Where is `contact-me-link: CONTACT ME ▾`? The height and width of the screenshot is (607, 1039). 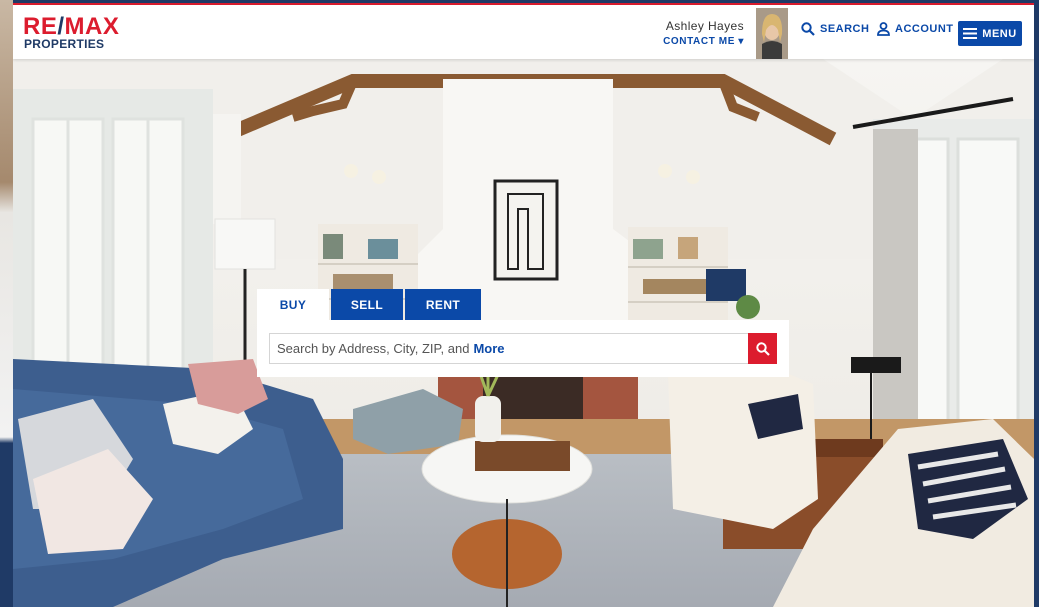
contact-me-link: CONTACT ME ▾ is located at coordinates (703, 41).